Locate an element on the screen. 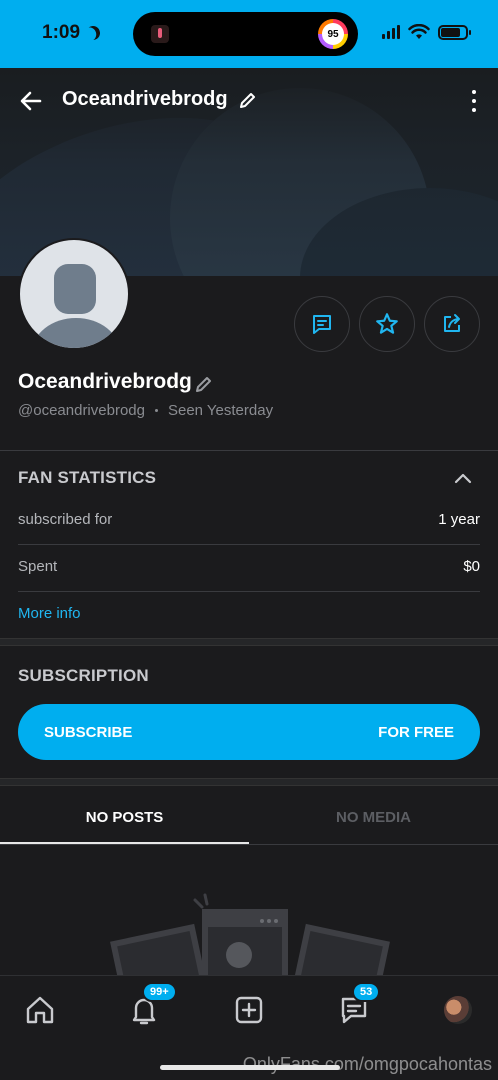 The height and width of the screenshot is (1080, 498). chevron-up-icon is located at coordinates (463, 478).